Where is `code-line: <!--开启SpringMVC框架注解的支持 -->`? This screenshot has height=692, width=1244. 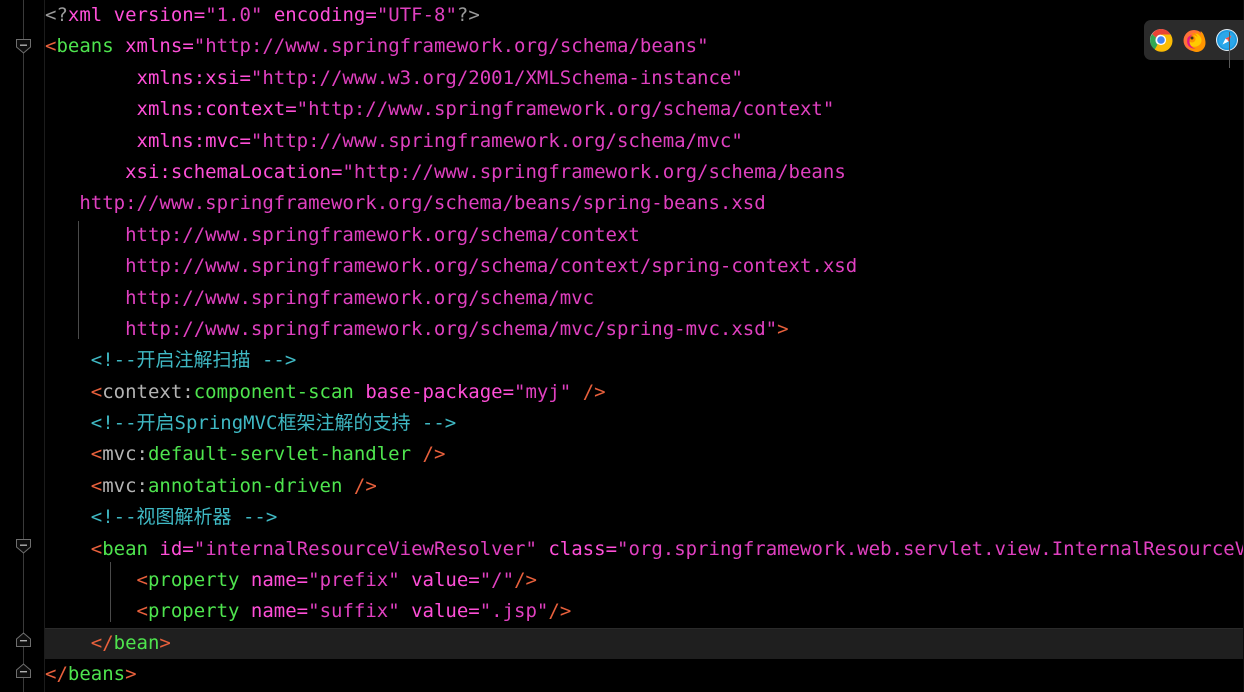
code-line: <!--开启SpringMVC框架注解的支持 --> is located at coordinates (622, 423).